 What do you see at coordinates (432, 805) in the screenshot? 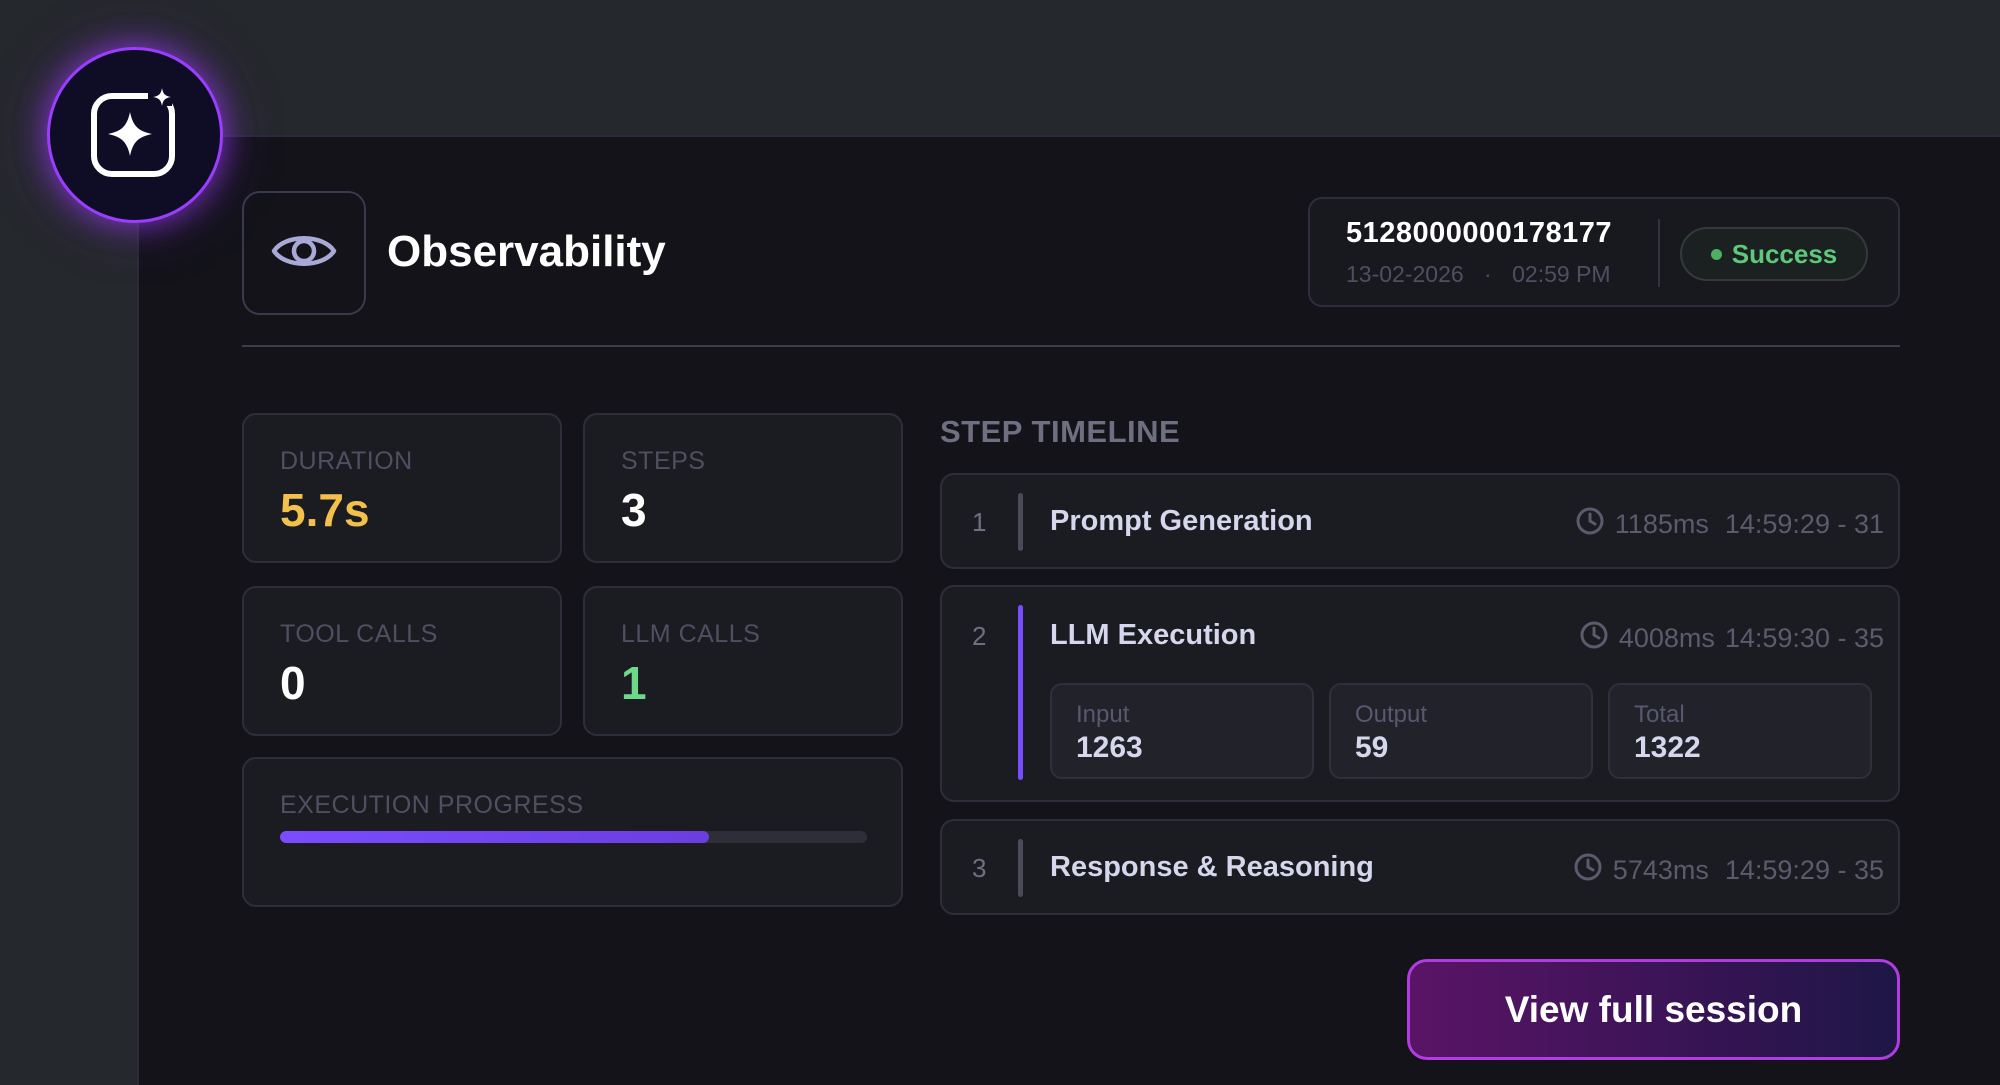
I see `execution-progress-label: EXECUTION PROGRESS` at bounding box center [432, 805].